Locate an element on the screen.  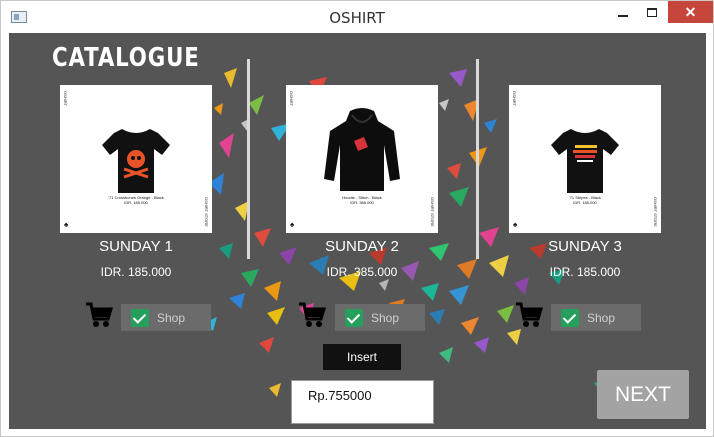
product-name: SUNDAY 2 is located at coordinates (362, 246).